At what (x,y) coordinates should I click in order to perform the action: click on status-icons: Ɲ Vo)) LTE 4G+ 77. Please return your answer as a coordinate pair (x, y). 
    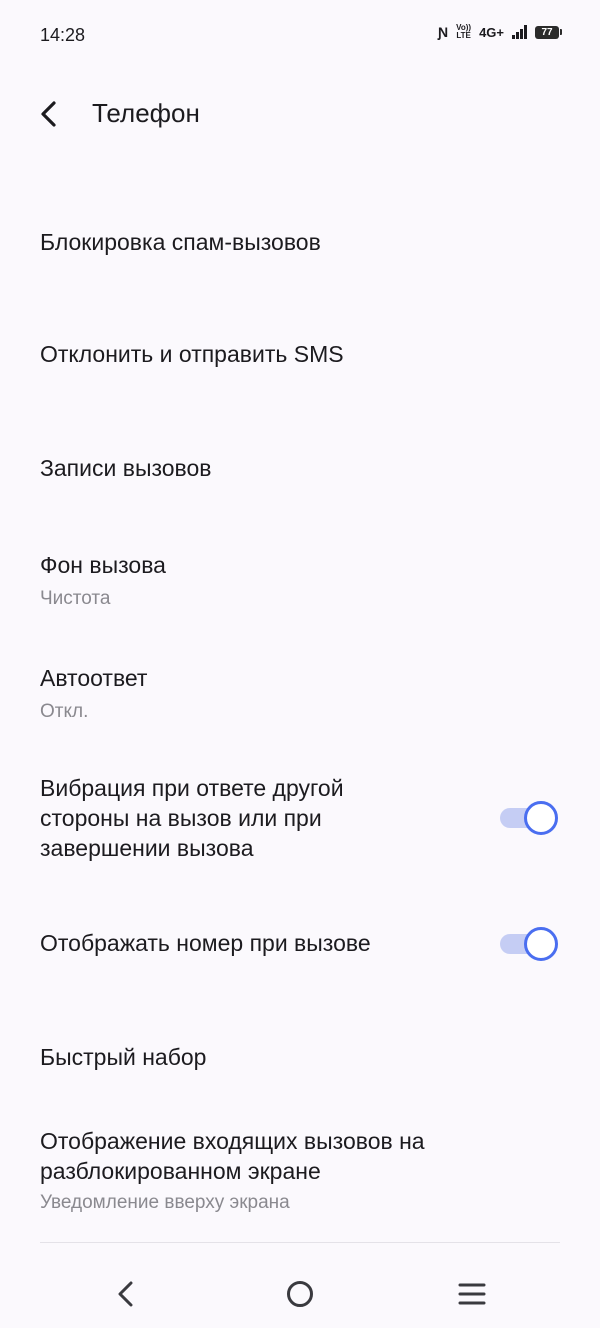
    Looking at the image, I should click on (500, 32).